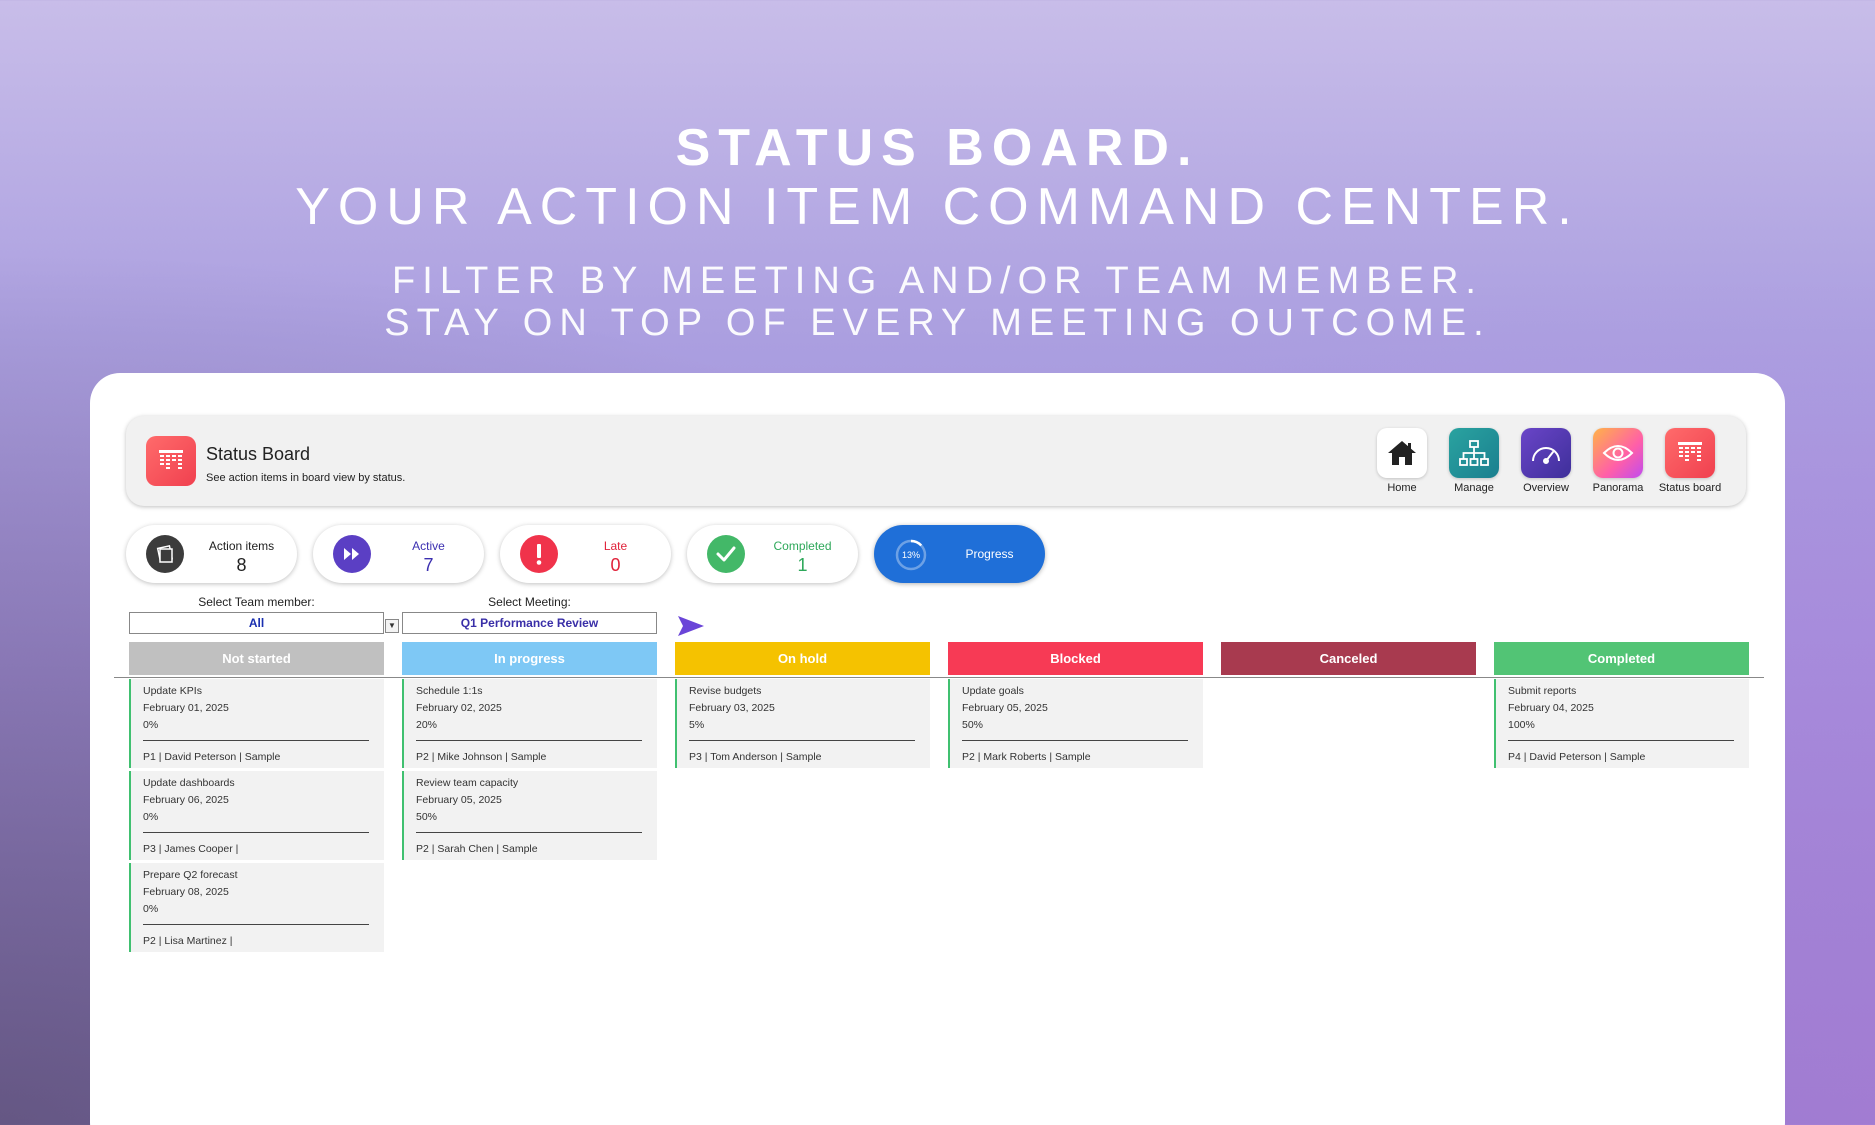 Image resolution: width=1875 pixels, height=1125 pixels. I want to click on card-meta: P2 | Sarah Chen | Sample, so click(477, 849).